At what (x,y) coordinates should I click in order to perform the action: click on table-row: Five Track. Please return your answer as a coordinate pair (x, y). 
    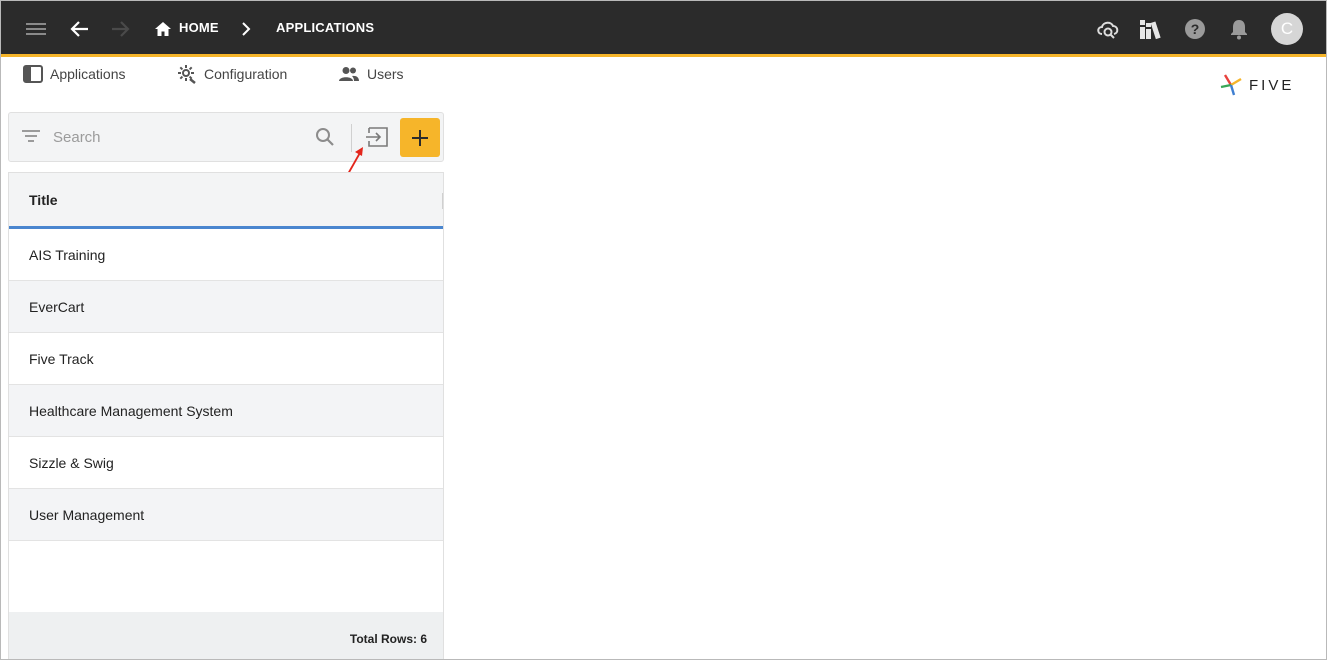
    Looking at the image, I should click on (226, 359).